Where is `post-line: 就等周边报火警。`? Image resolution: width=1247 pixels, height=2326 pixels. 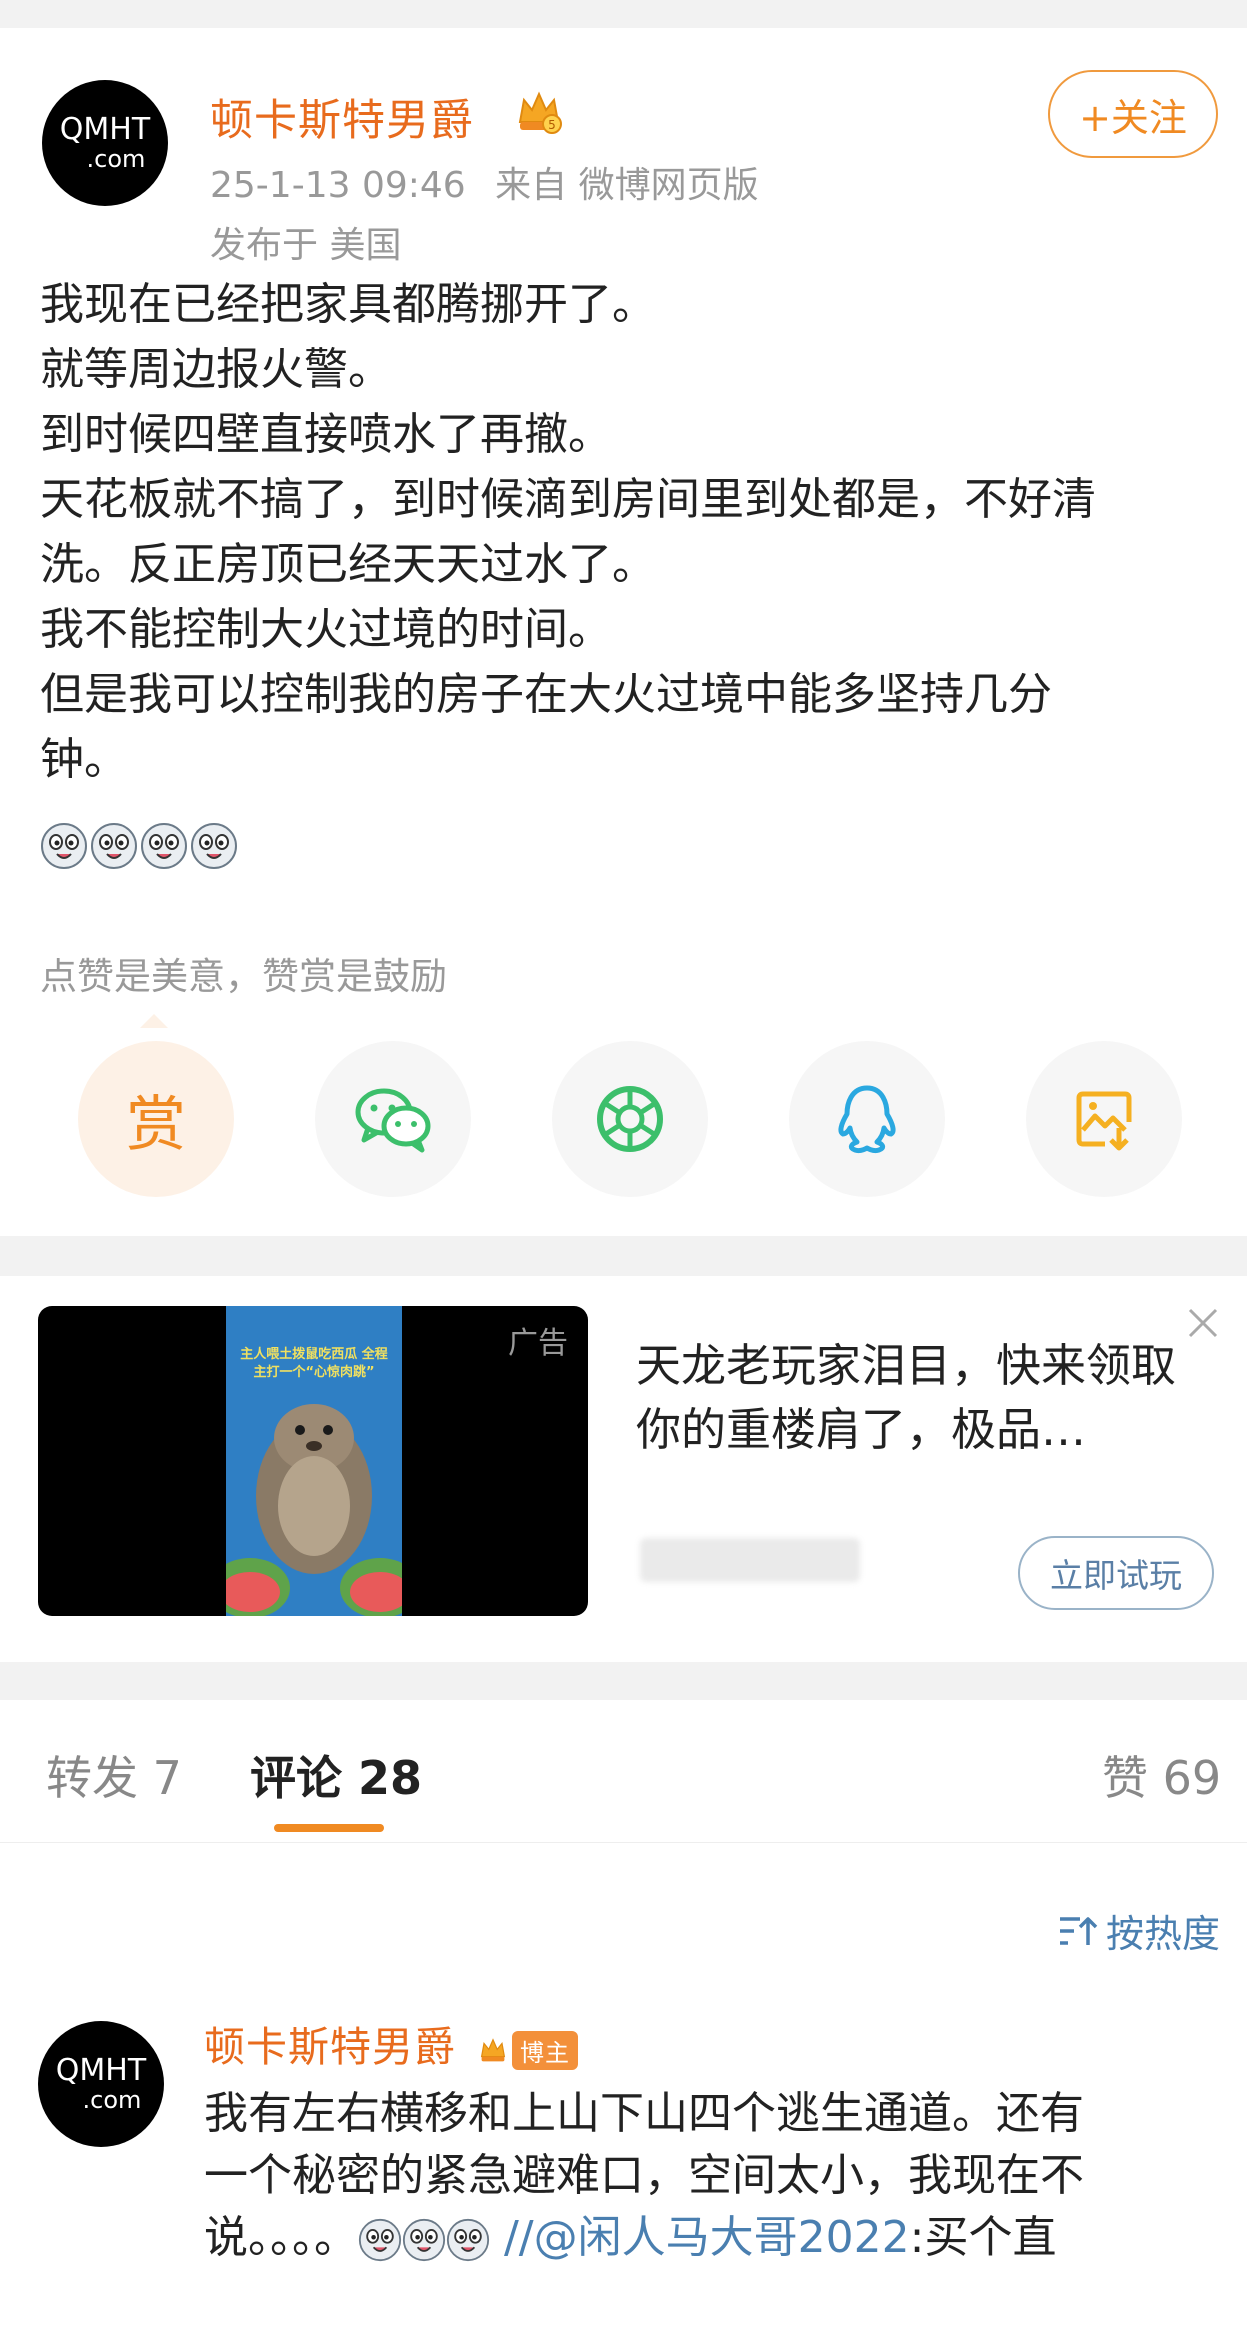 post-line: 就等周边报火警。 is located at coordinates (216, 369).